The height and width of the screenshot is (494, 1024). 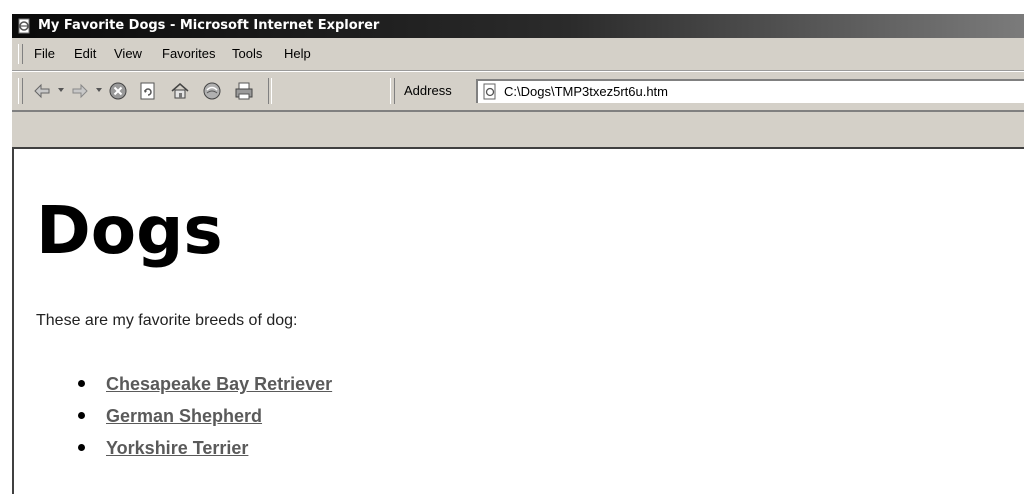 What do you see at coordinates (167, 320) in the screenshot?
I see `intro-text: These are my favorite breeds of dog:` at bounding box center [167, 320].